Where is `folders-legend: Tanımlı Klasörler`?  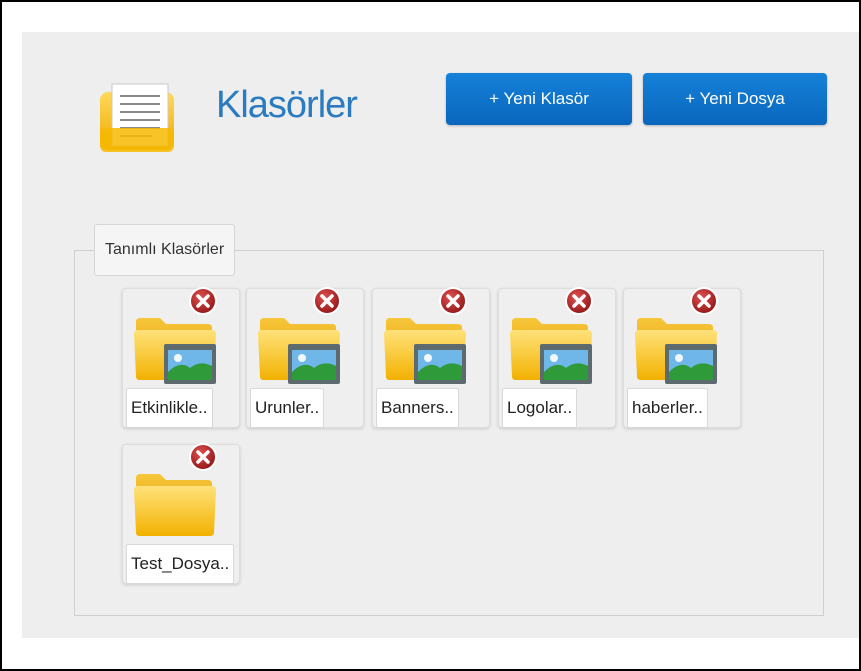 folders-legend: Tanımlı Klasörler is located at coordinates (165, 250).